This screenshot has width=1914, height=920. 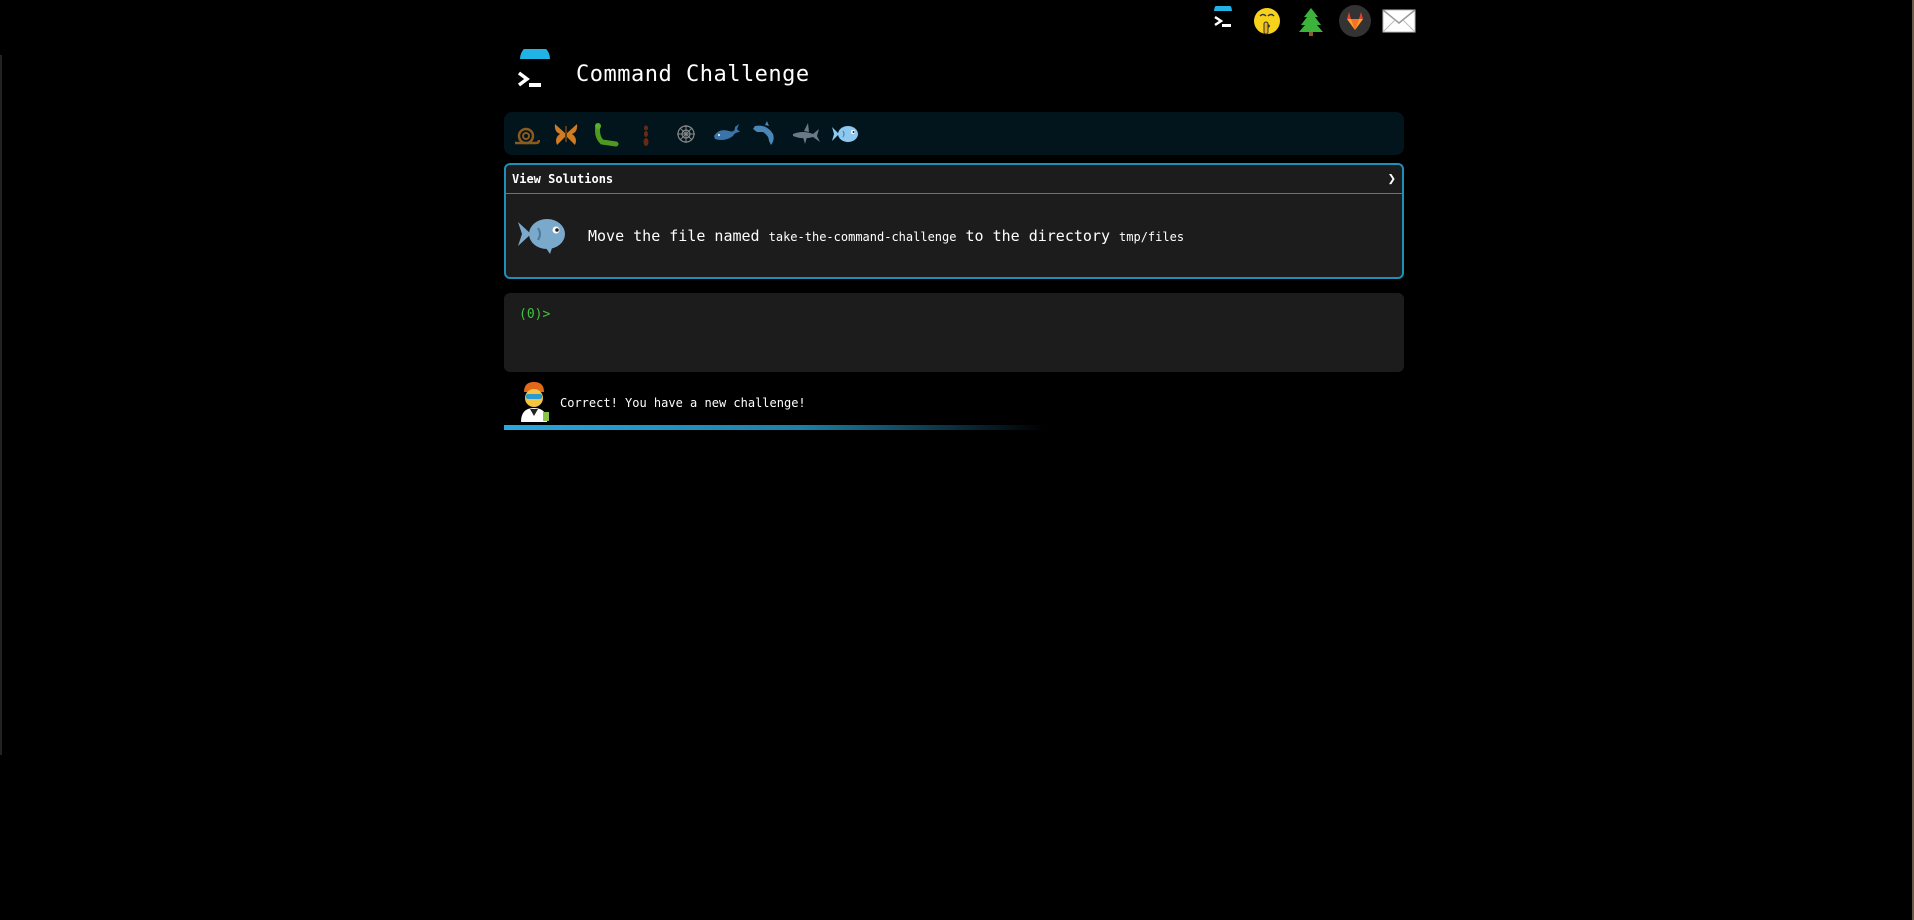 I want to click on terminal-prompt: (0)>, so click(x=535, y=314).